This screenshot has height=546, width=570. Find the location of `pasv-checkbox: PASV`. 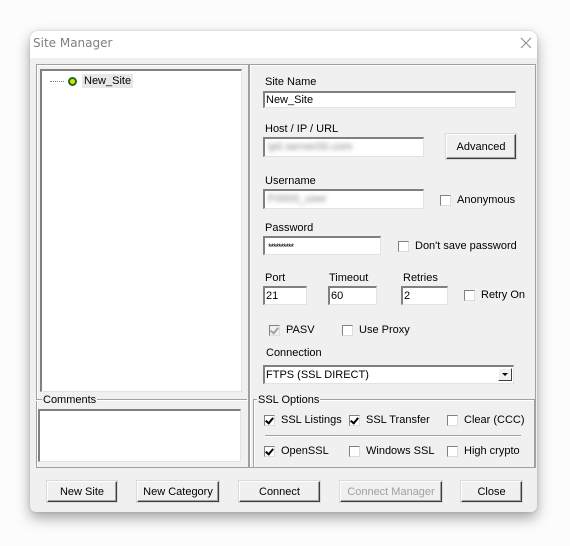

pasv-checkbox: PASV is located at coordinates (292, 330).